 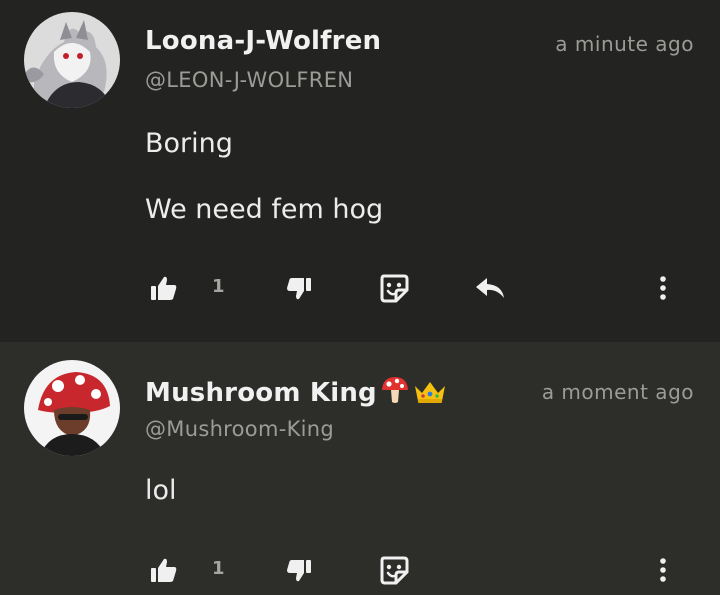 I want to click on author-handle: @Mushroom-King, so click(x=239, y=429).